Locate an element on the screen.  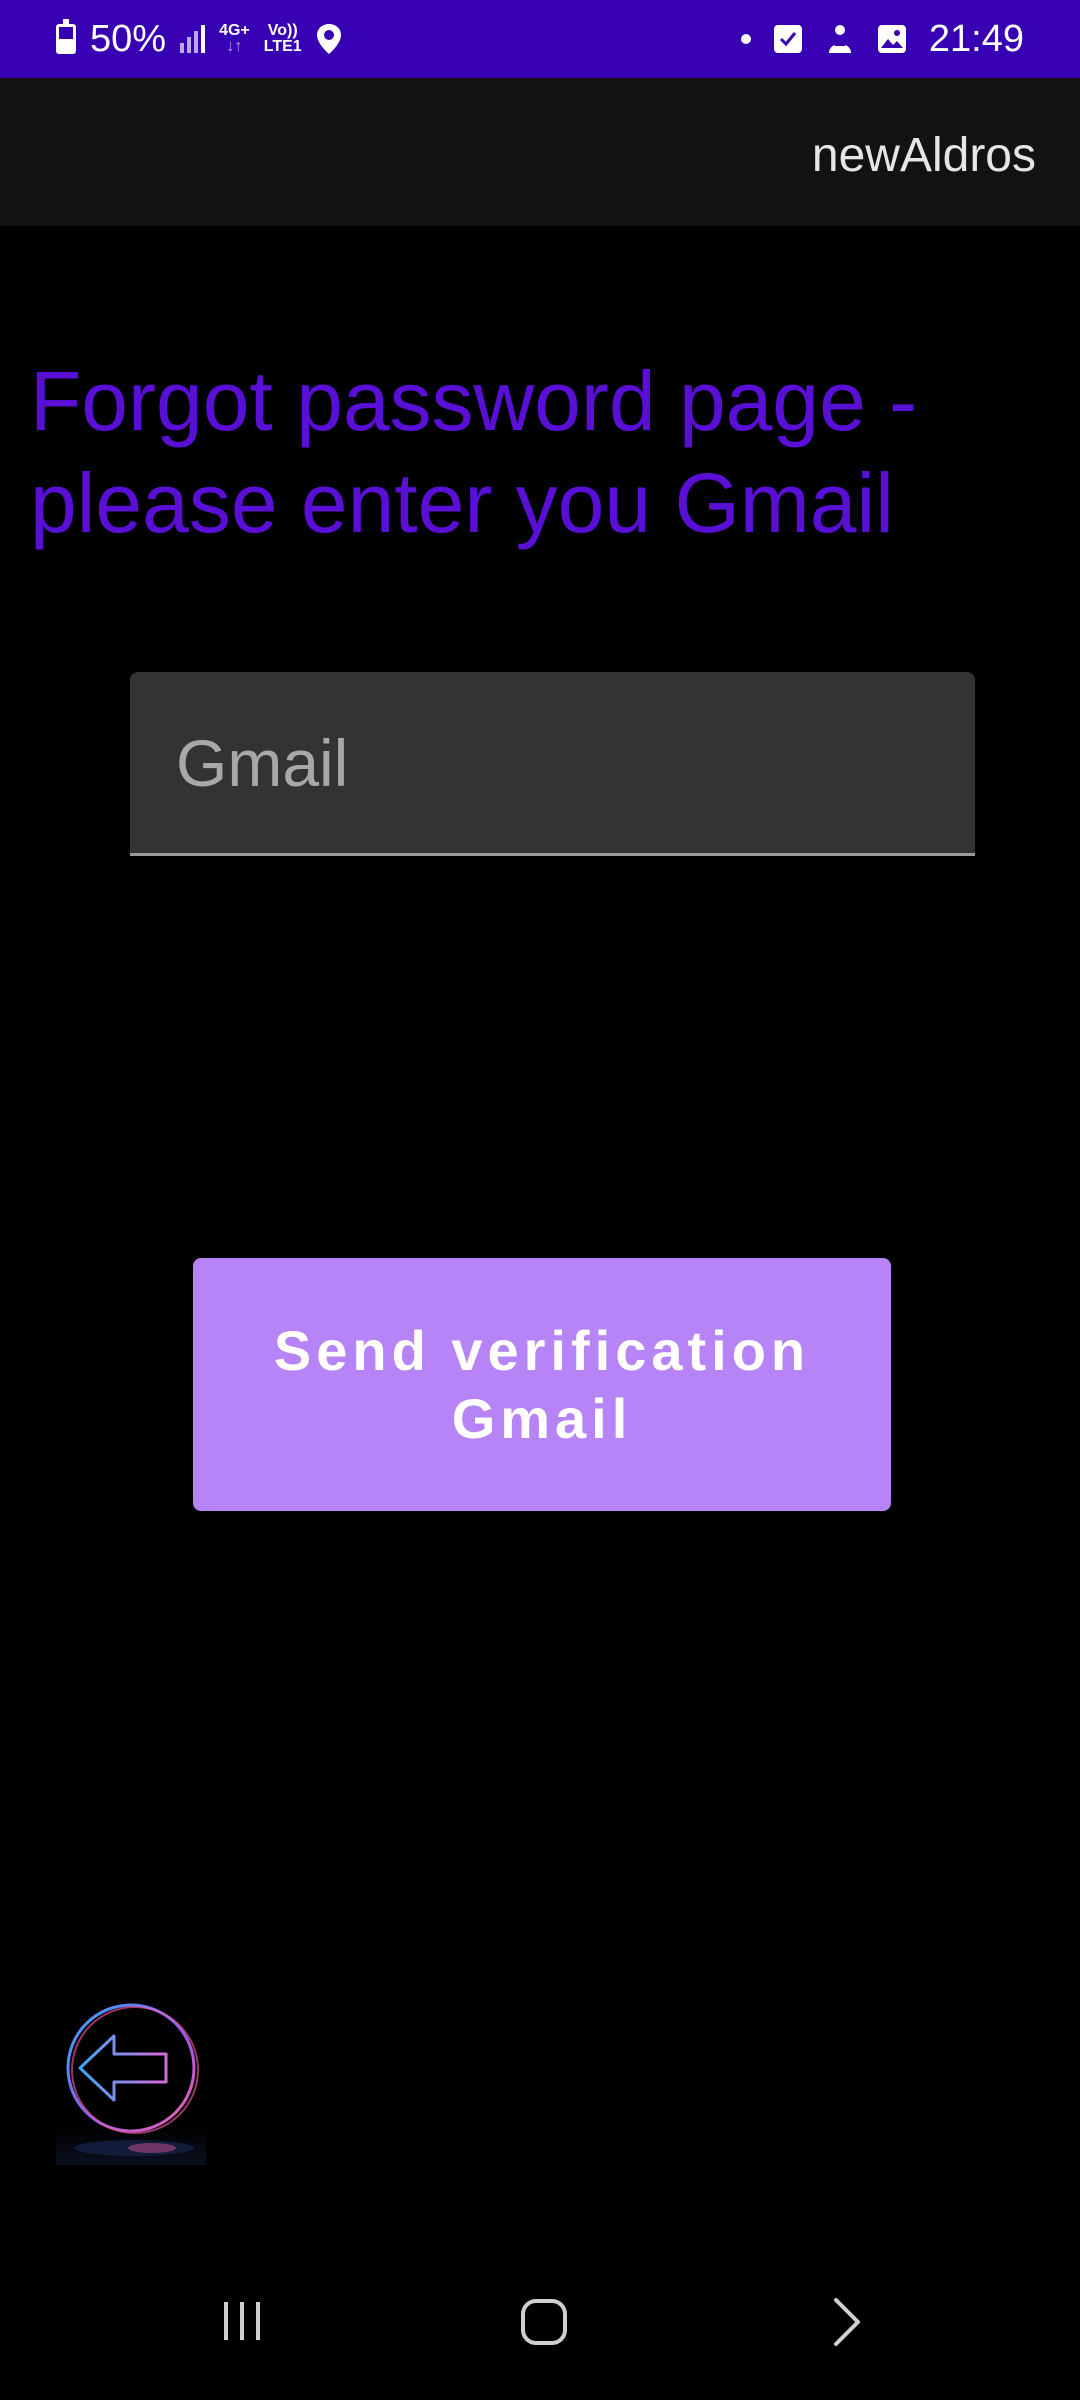
volte-indicator: Vo)) LTE1 is located at coordinates (283, 39).